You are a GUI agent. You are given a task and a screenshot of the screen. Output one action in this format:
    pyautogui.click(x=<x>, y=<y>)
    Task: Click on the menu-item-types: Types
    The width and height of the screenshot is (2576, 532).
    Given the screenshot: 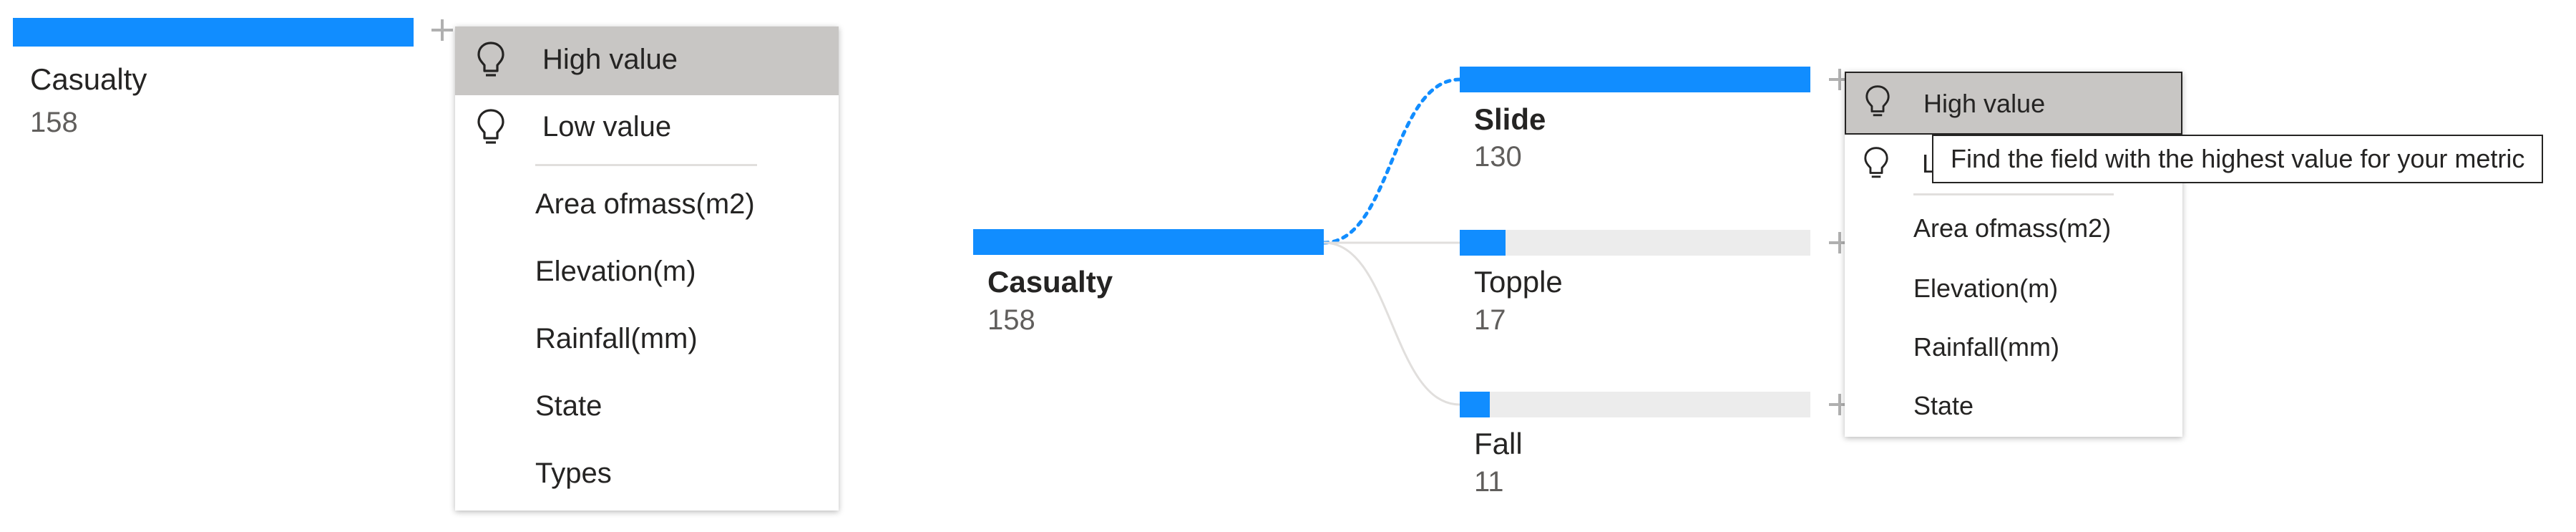 What is the action you would take?
    pyautogui.click(x=647, y=474)
    